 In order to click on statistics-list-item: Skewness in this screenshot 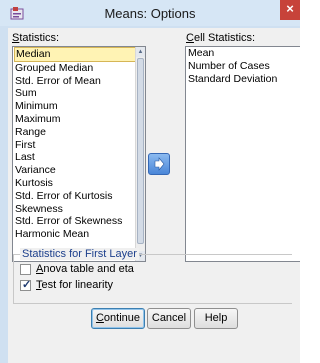, I will do `click(79, 209)`.